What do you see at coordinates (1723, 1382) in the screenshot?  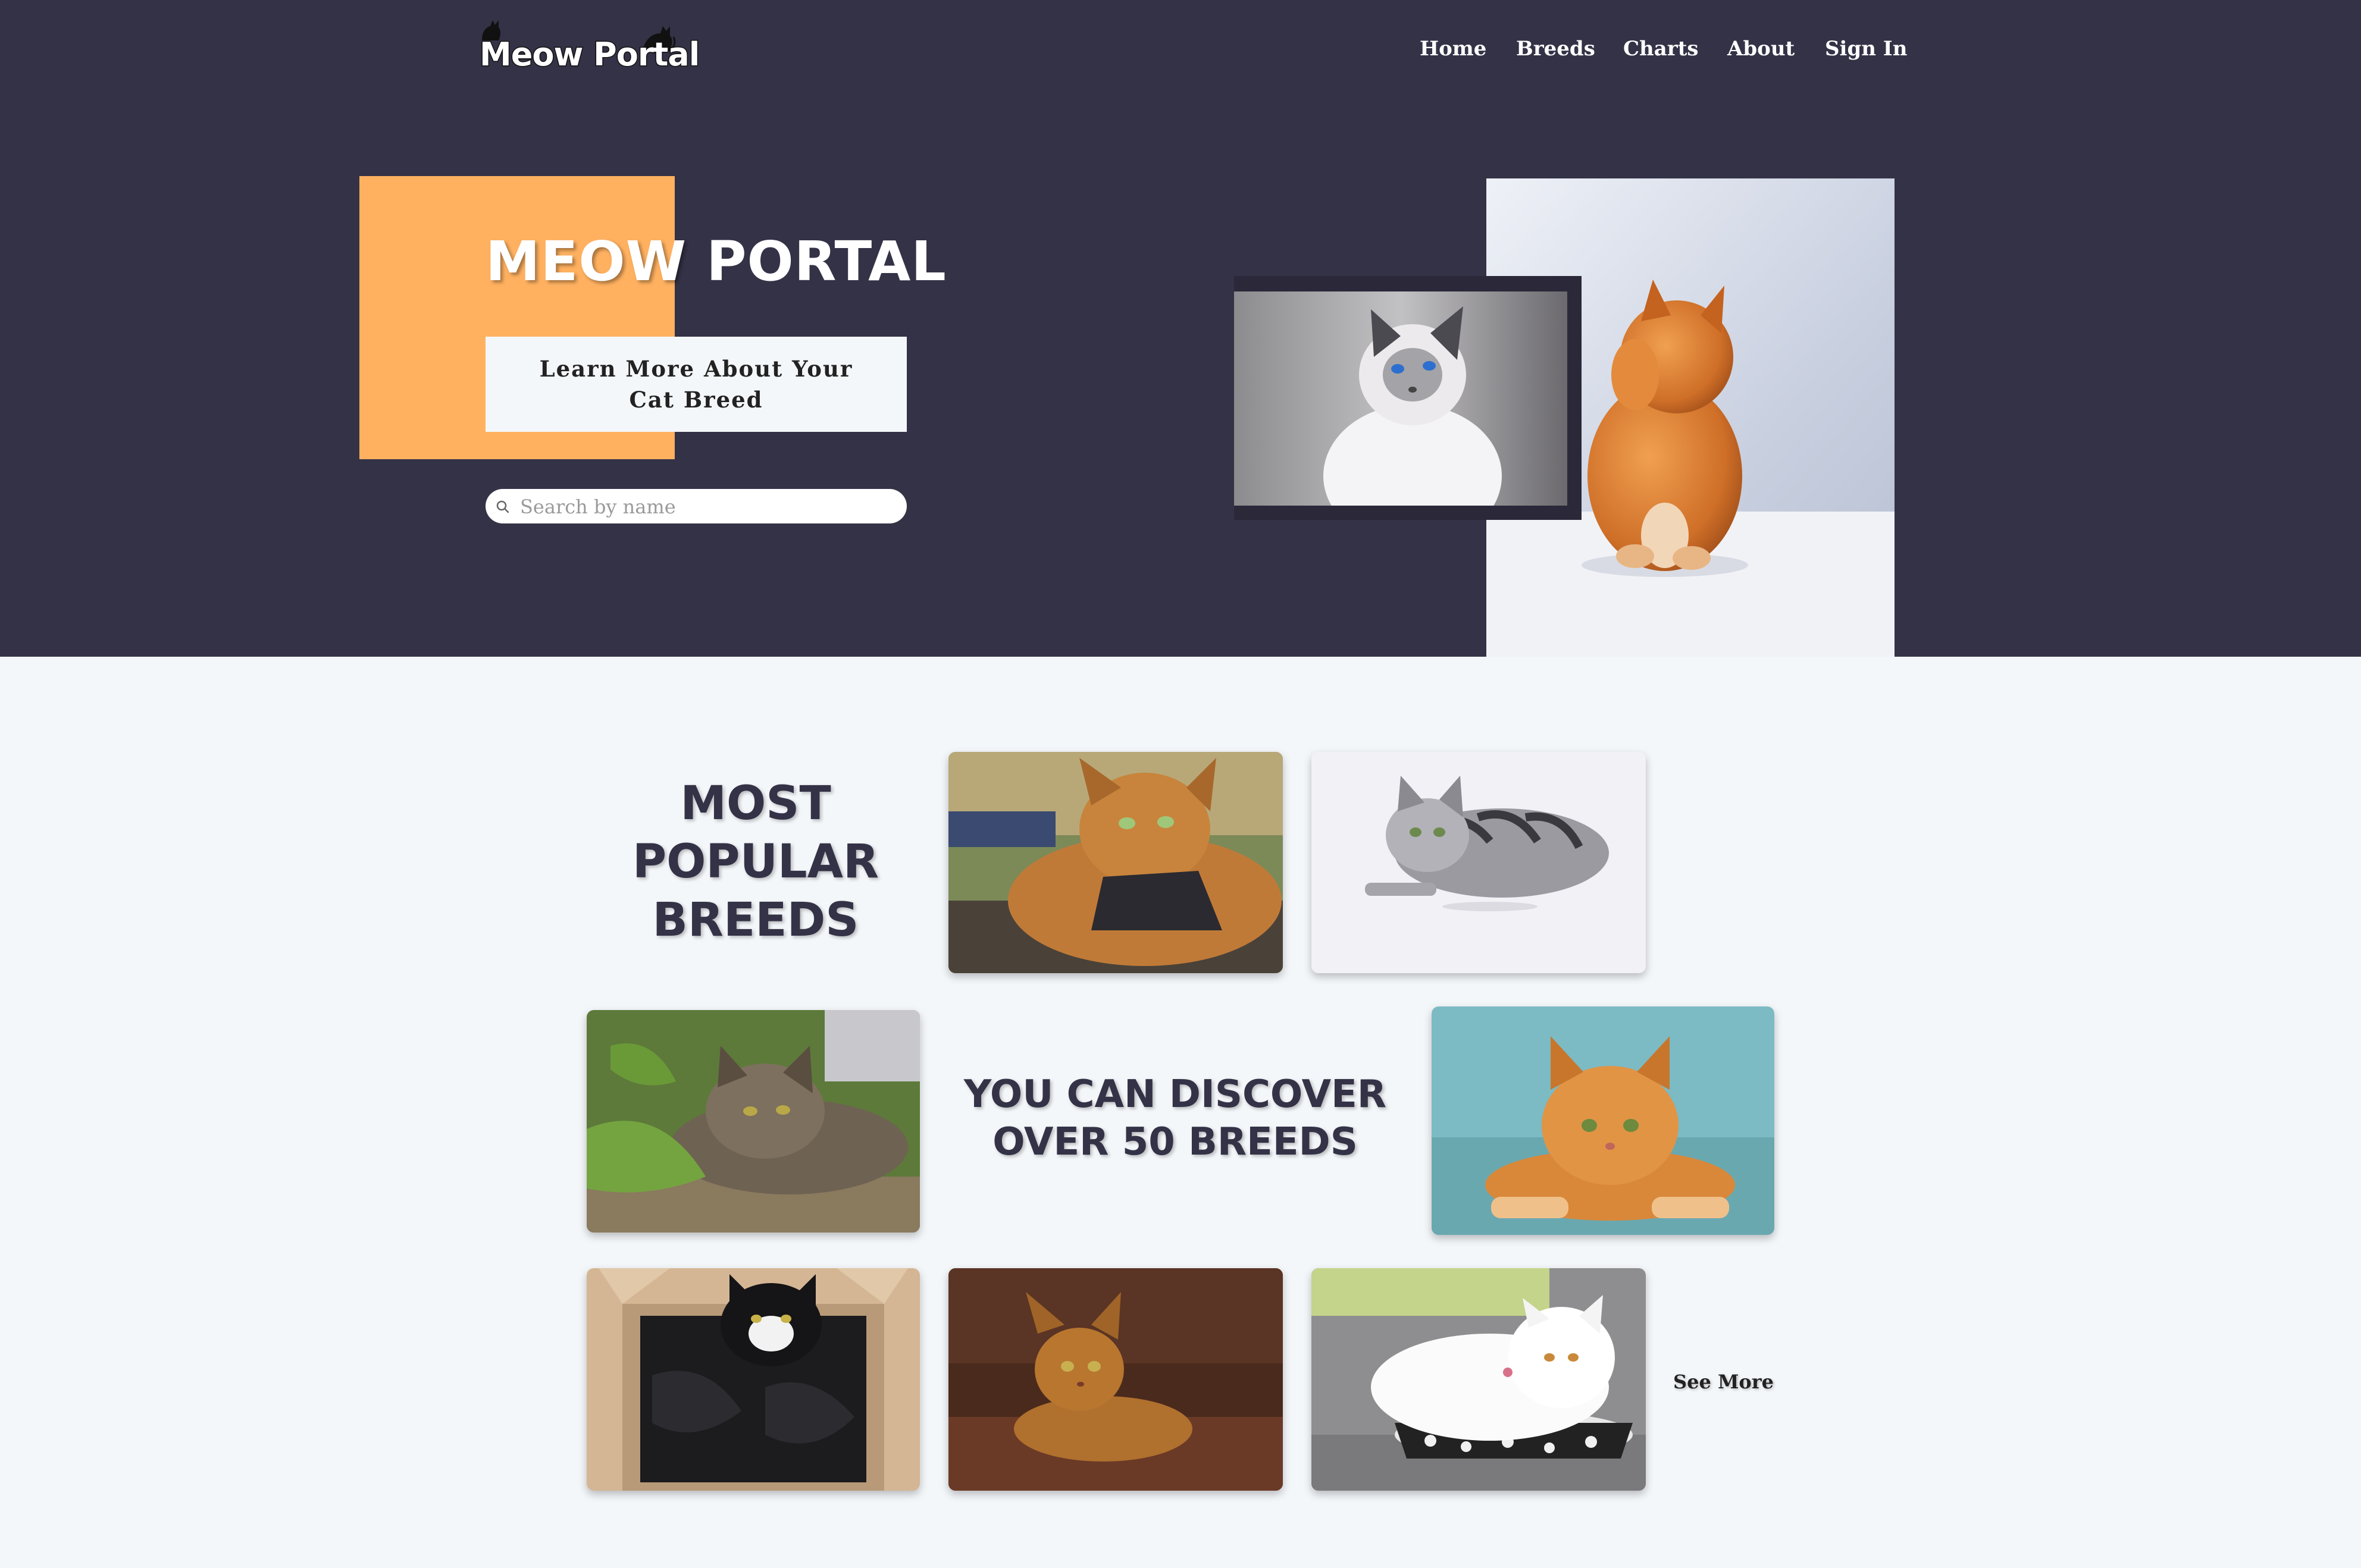 I see `see-more-link: See More` at bounding box center [1723, 1382].